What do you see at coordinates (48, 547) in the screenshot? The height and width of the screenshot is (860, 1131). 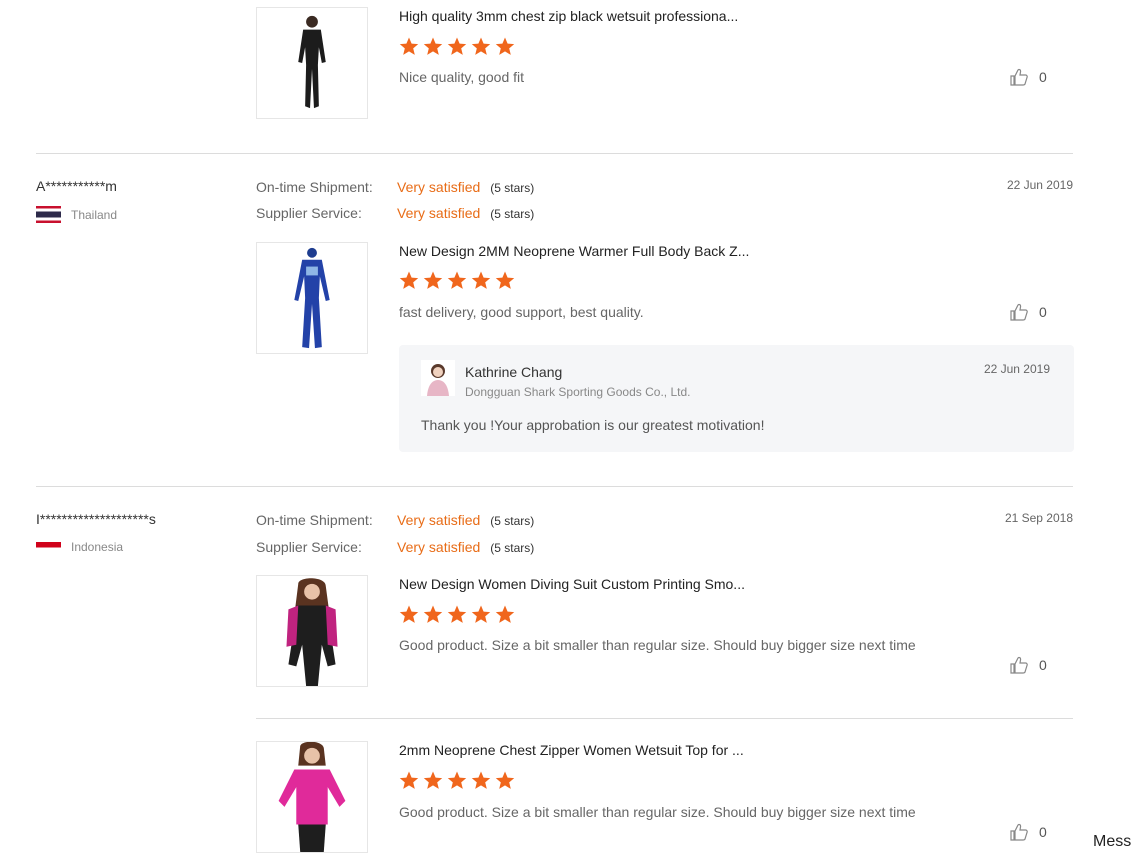 I see `indonesia-flag-icon` at bounding box center [48, 547].